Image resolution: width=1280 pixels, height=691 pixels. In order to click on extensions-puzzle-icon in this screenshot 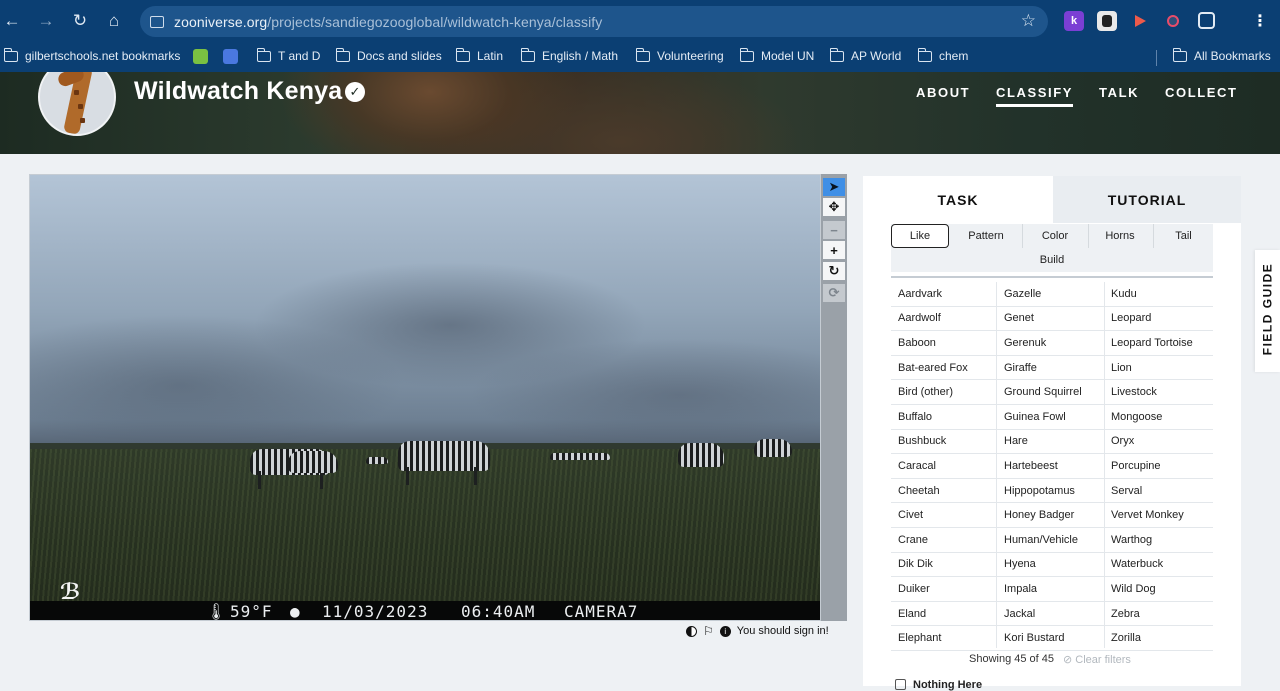, I will do `click(1206, 20)`.